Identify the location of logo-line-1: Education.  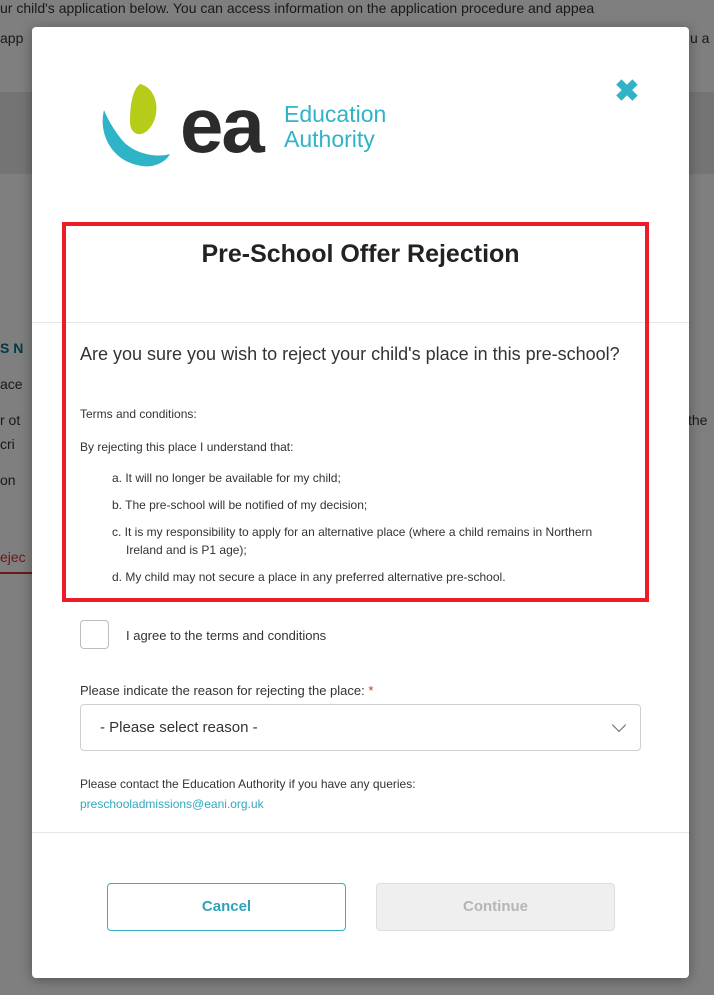
(335, 114).